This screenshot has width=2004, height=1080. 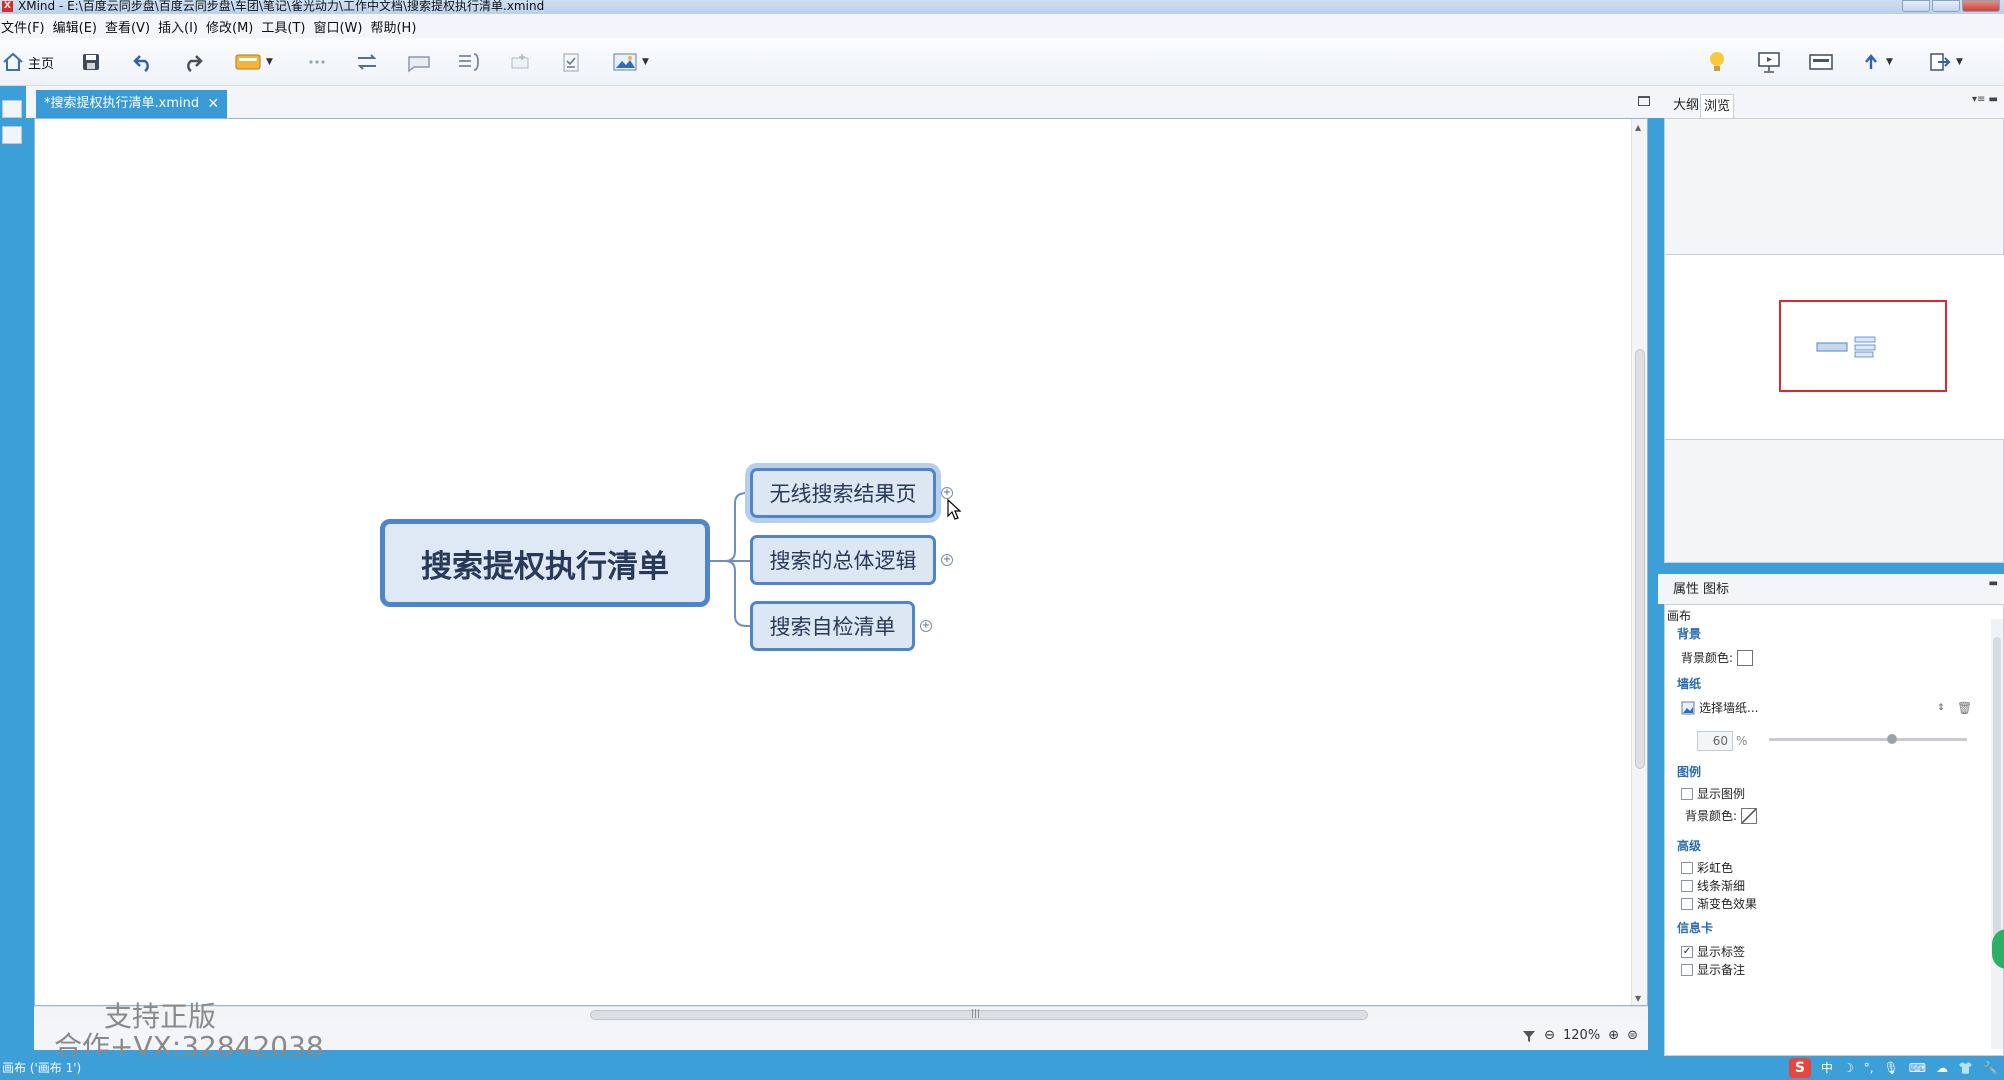 What do you see at coordinates (1715, 868) in the screenshot?
I see `rainbow-label: 彩虹色` at bounding box center [1715, 868].